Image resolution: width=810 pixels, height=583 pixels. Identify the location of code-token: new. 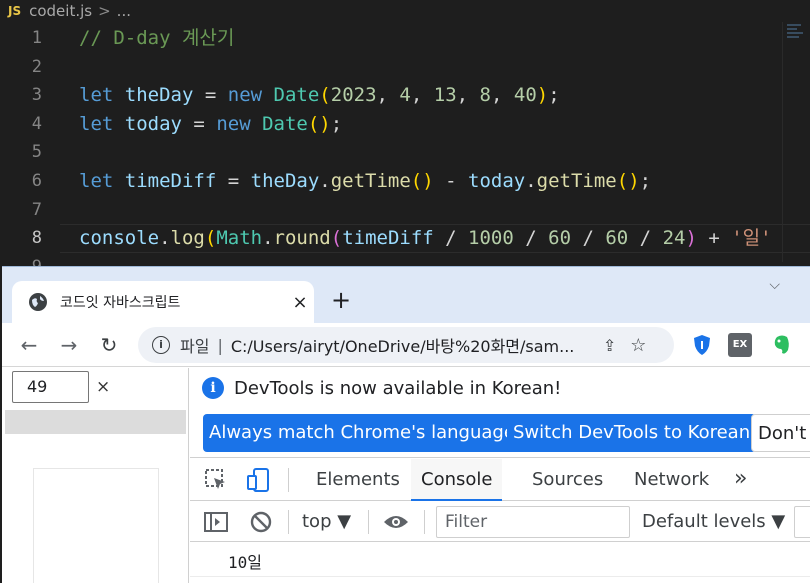
(245, 95).